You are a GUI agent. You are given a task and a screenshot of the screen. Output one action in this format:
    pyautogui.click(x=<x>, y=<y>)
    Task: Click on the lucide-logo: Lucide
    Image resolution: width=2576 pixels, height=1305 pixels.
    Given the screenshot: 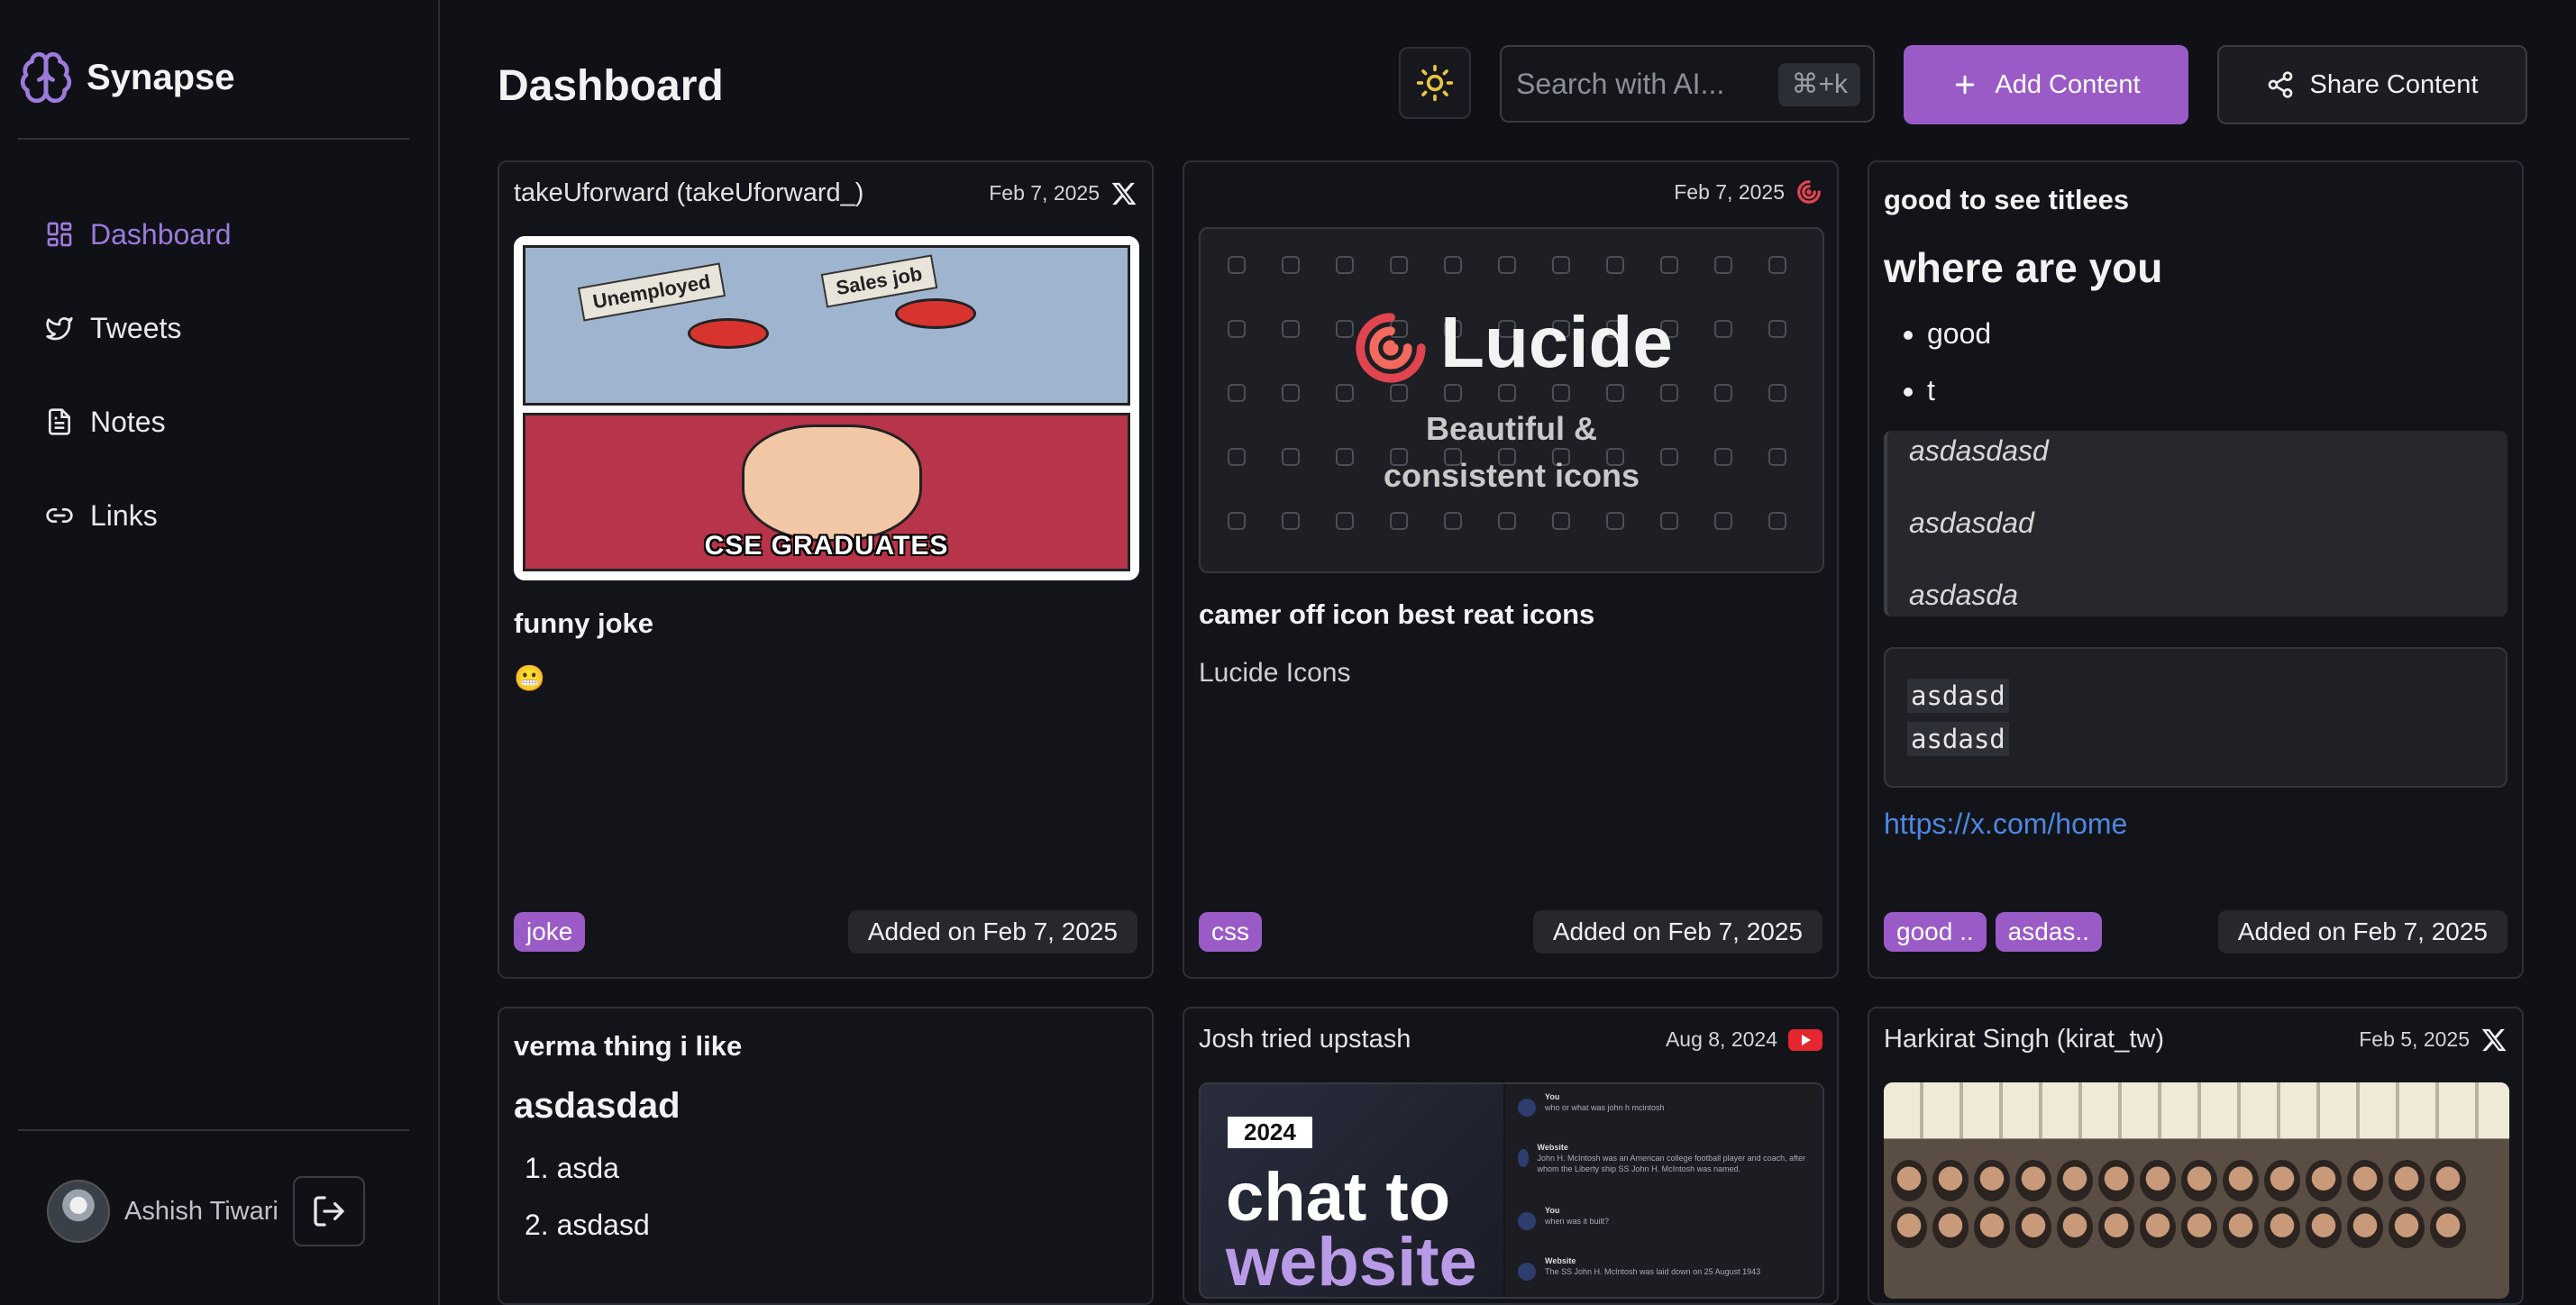 What is the action you would take?
    pyautogui.click(x=1511, y=344)
    